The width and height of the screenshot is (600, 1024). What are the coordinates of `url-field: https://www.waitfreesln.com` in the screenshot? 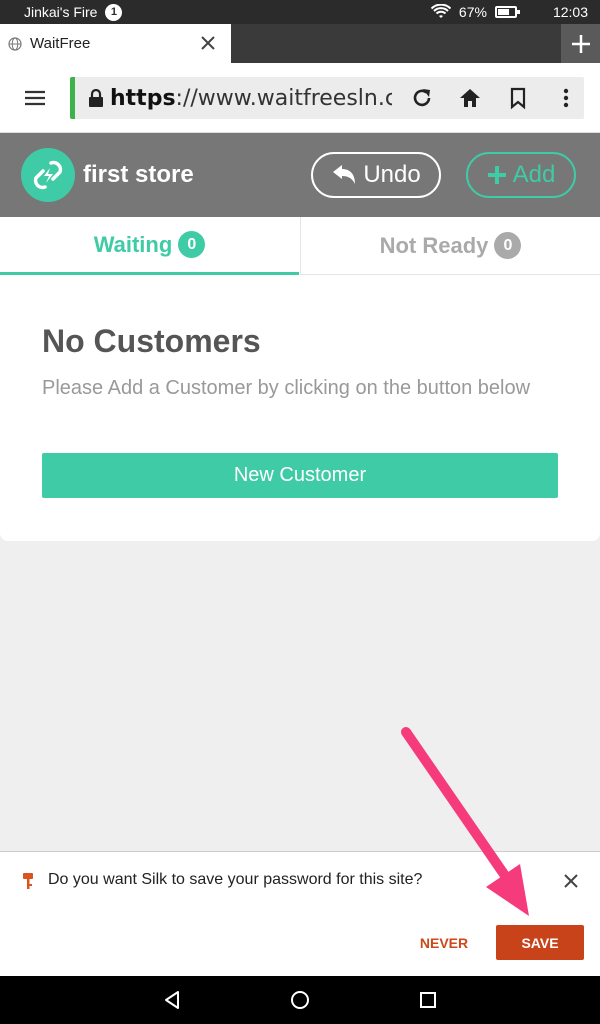 It's located at (327, 98).